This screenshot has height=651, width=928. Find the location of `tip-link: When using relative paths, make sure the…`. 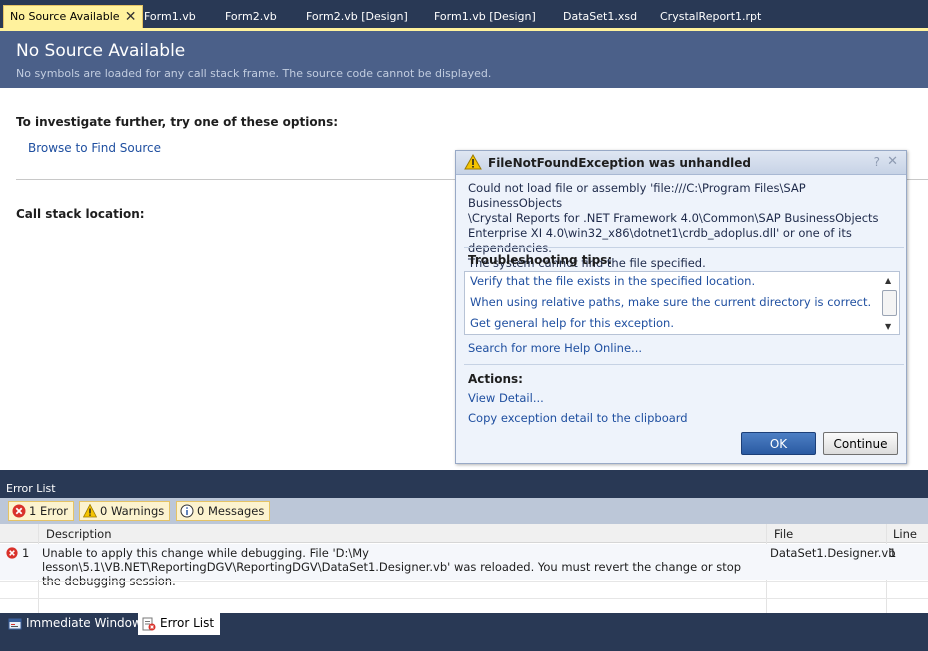

tip-link: When using relative paths, make sure the… is located at coordinates (670, 302).